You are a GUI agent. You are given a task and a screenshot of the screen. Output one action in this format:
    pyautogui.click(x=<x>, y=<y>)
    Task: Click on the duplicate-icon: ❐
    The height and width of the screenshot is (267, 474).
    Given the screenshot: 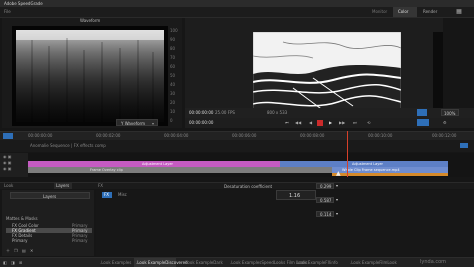 What is the action you would take?
    pyautogui.click(x=16, y=250)
    